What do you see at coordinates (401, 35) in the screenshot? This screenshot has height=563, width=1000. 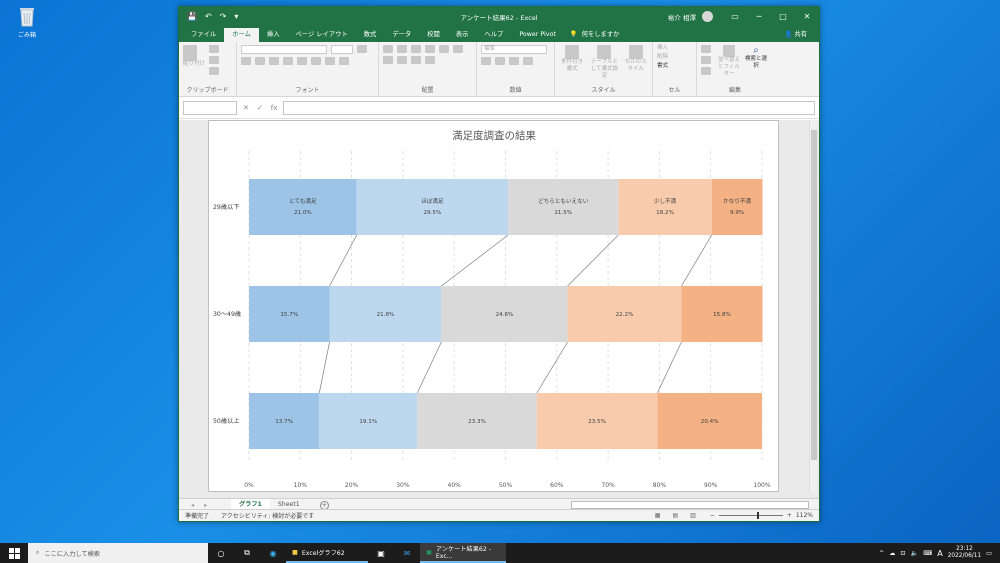 I see `tab-data: データ` at bounding box center [401, 35].